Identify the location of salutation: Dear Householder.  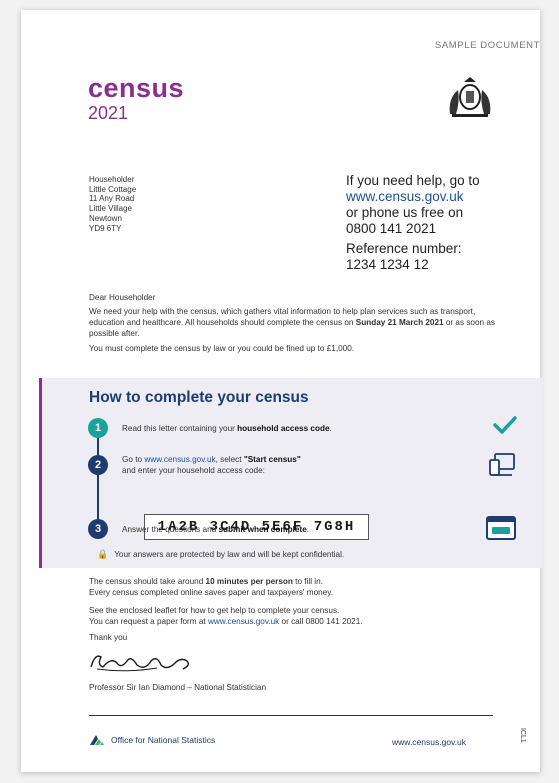
(122, 297).